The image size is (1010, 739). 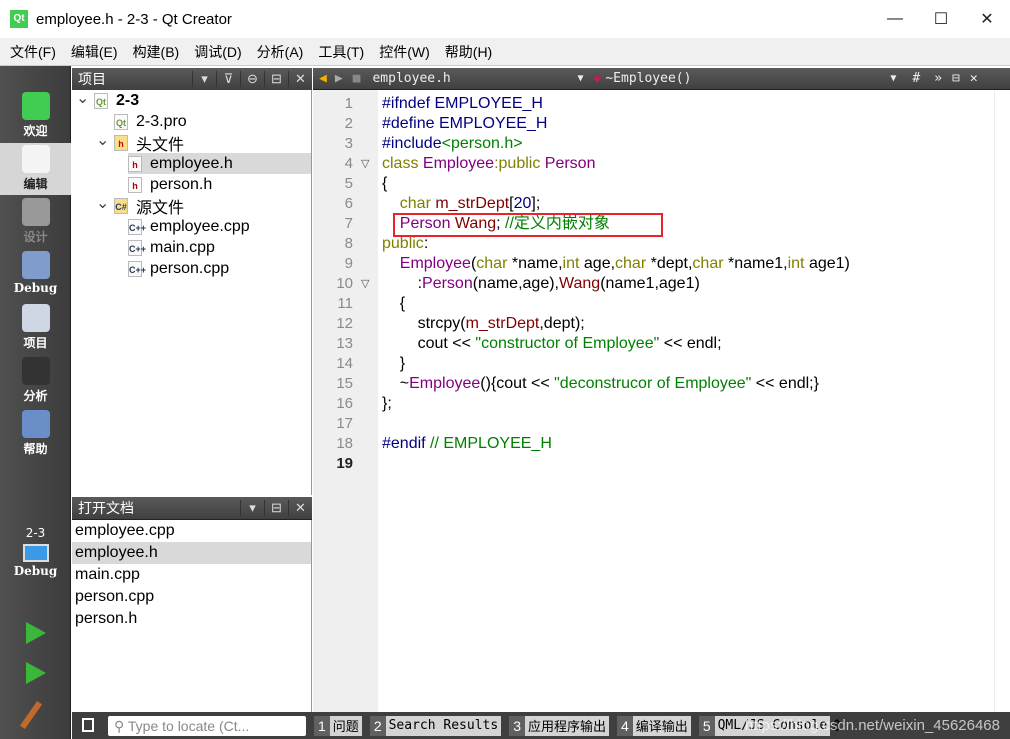 What do you see at coordinates (217, 52) in the screenshot?
I see `menu-item: 调试(D)` at bounding box center [217, 52].